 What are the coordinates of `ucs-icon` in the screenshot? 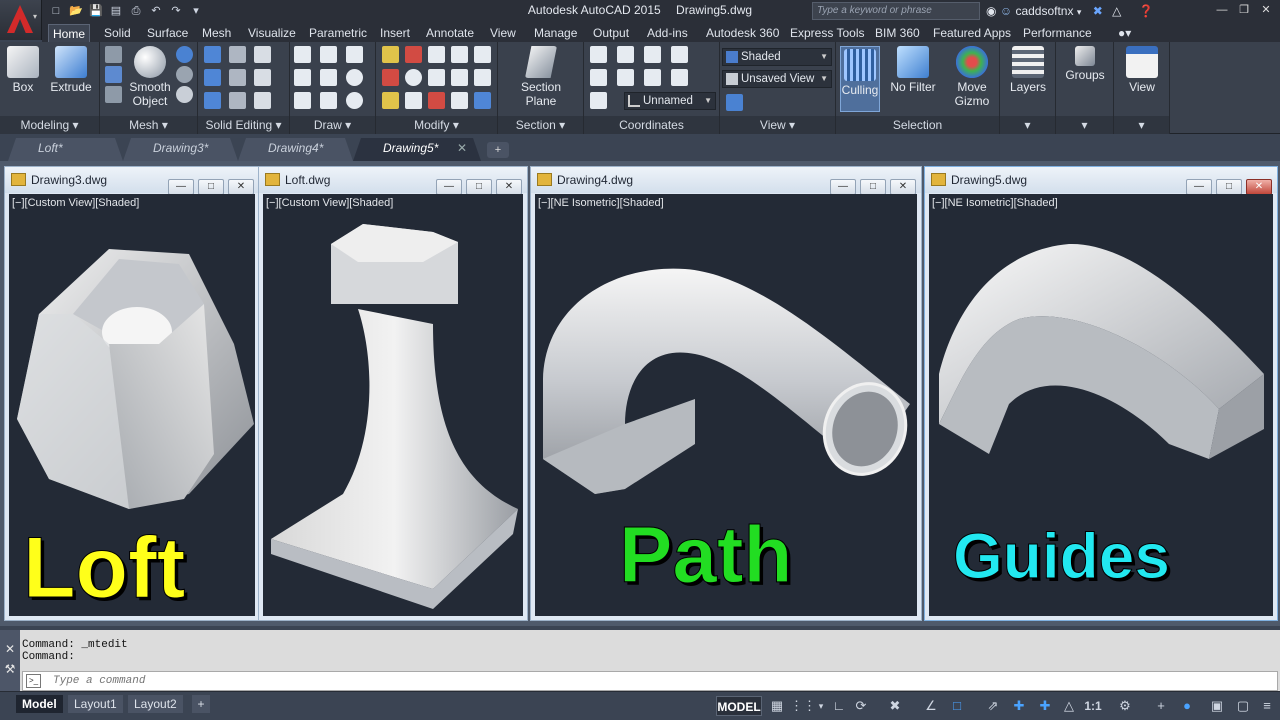 It's located at (598, 54).